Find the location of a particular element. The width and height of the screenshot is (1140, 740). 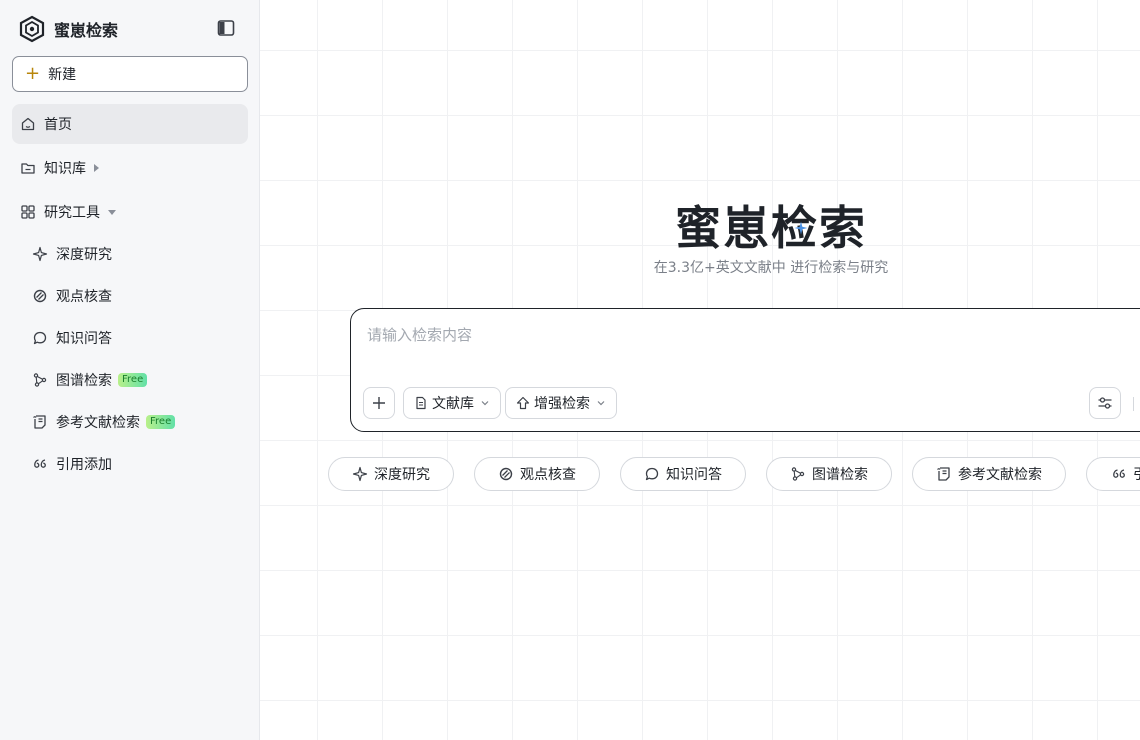

chip-add-citation: 引 is located at coordinates (1113, 474).